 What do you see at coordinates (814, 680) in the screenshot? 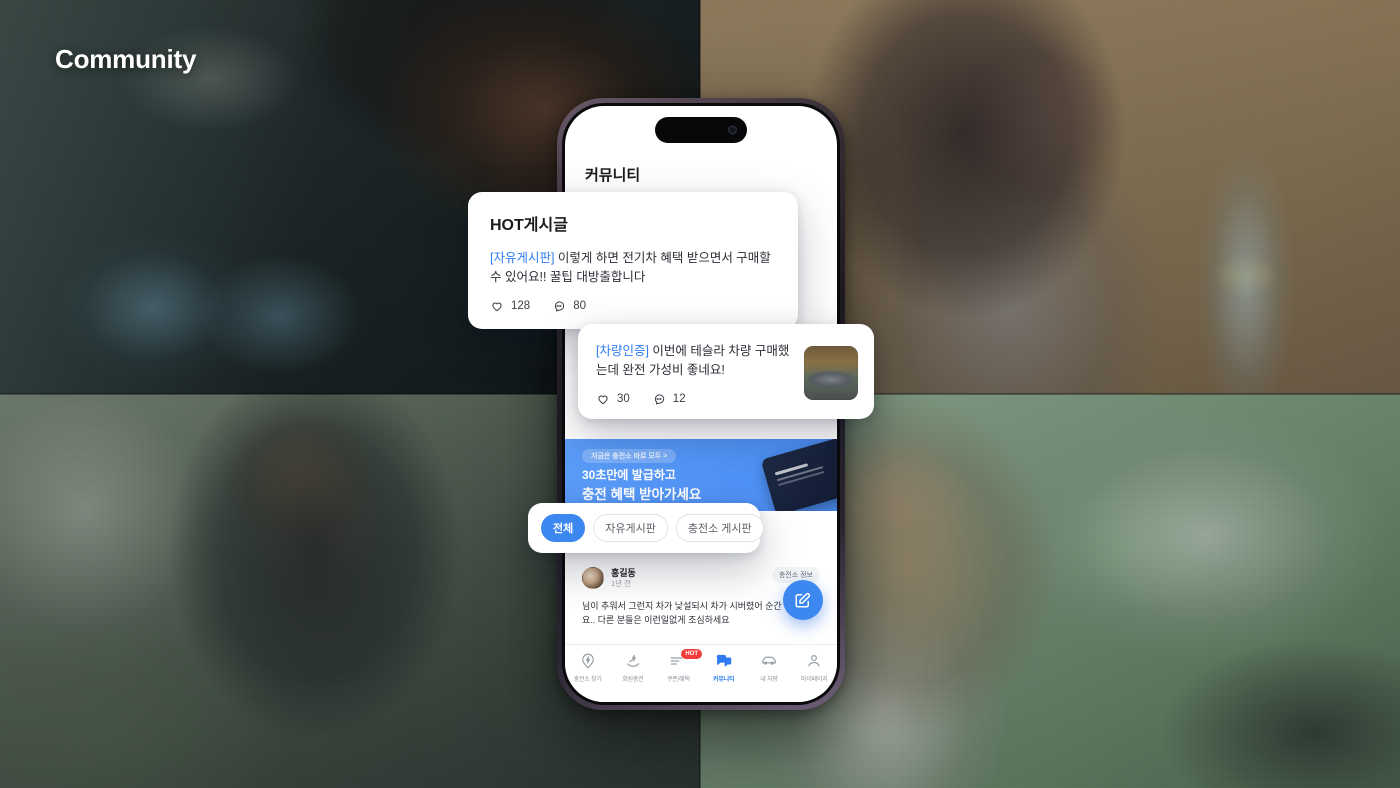
I see `nav-label: 마이페이지` at bounding box center [814, 680].